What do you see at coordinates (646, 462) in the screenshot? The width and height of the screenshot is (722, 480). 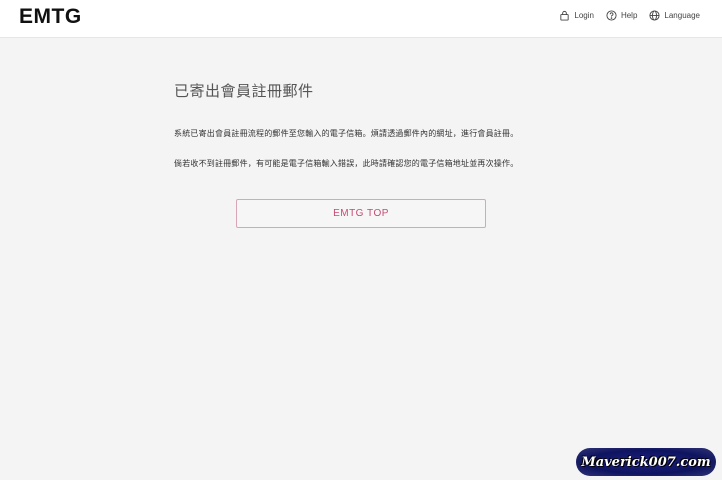 I see `watermark: Maverick007.com` at bounding box center [646, 462].